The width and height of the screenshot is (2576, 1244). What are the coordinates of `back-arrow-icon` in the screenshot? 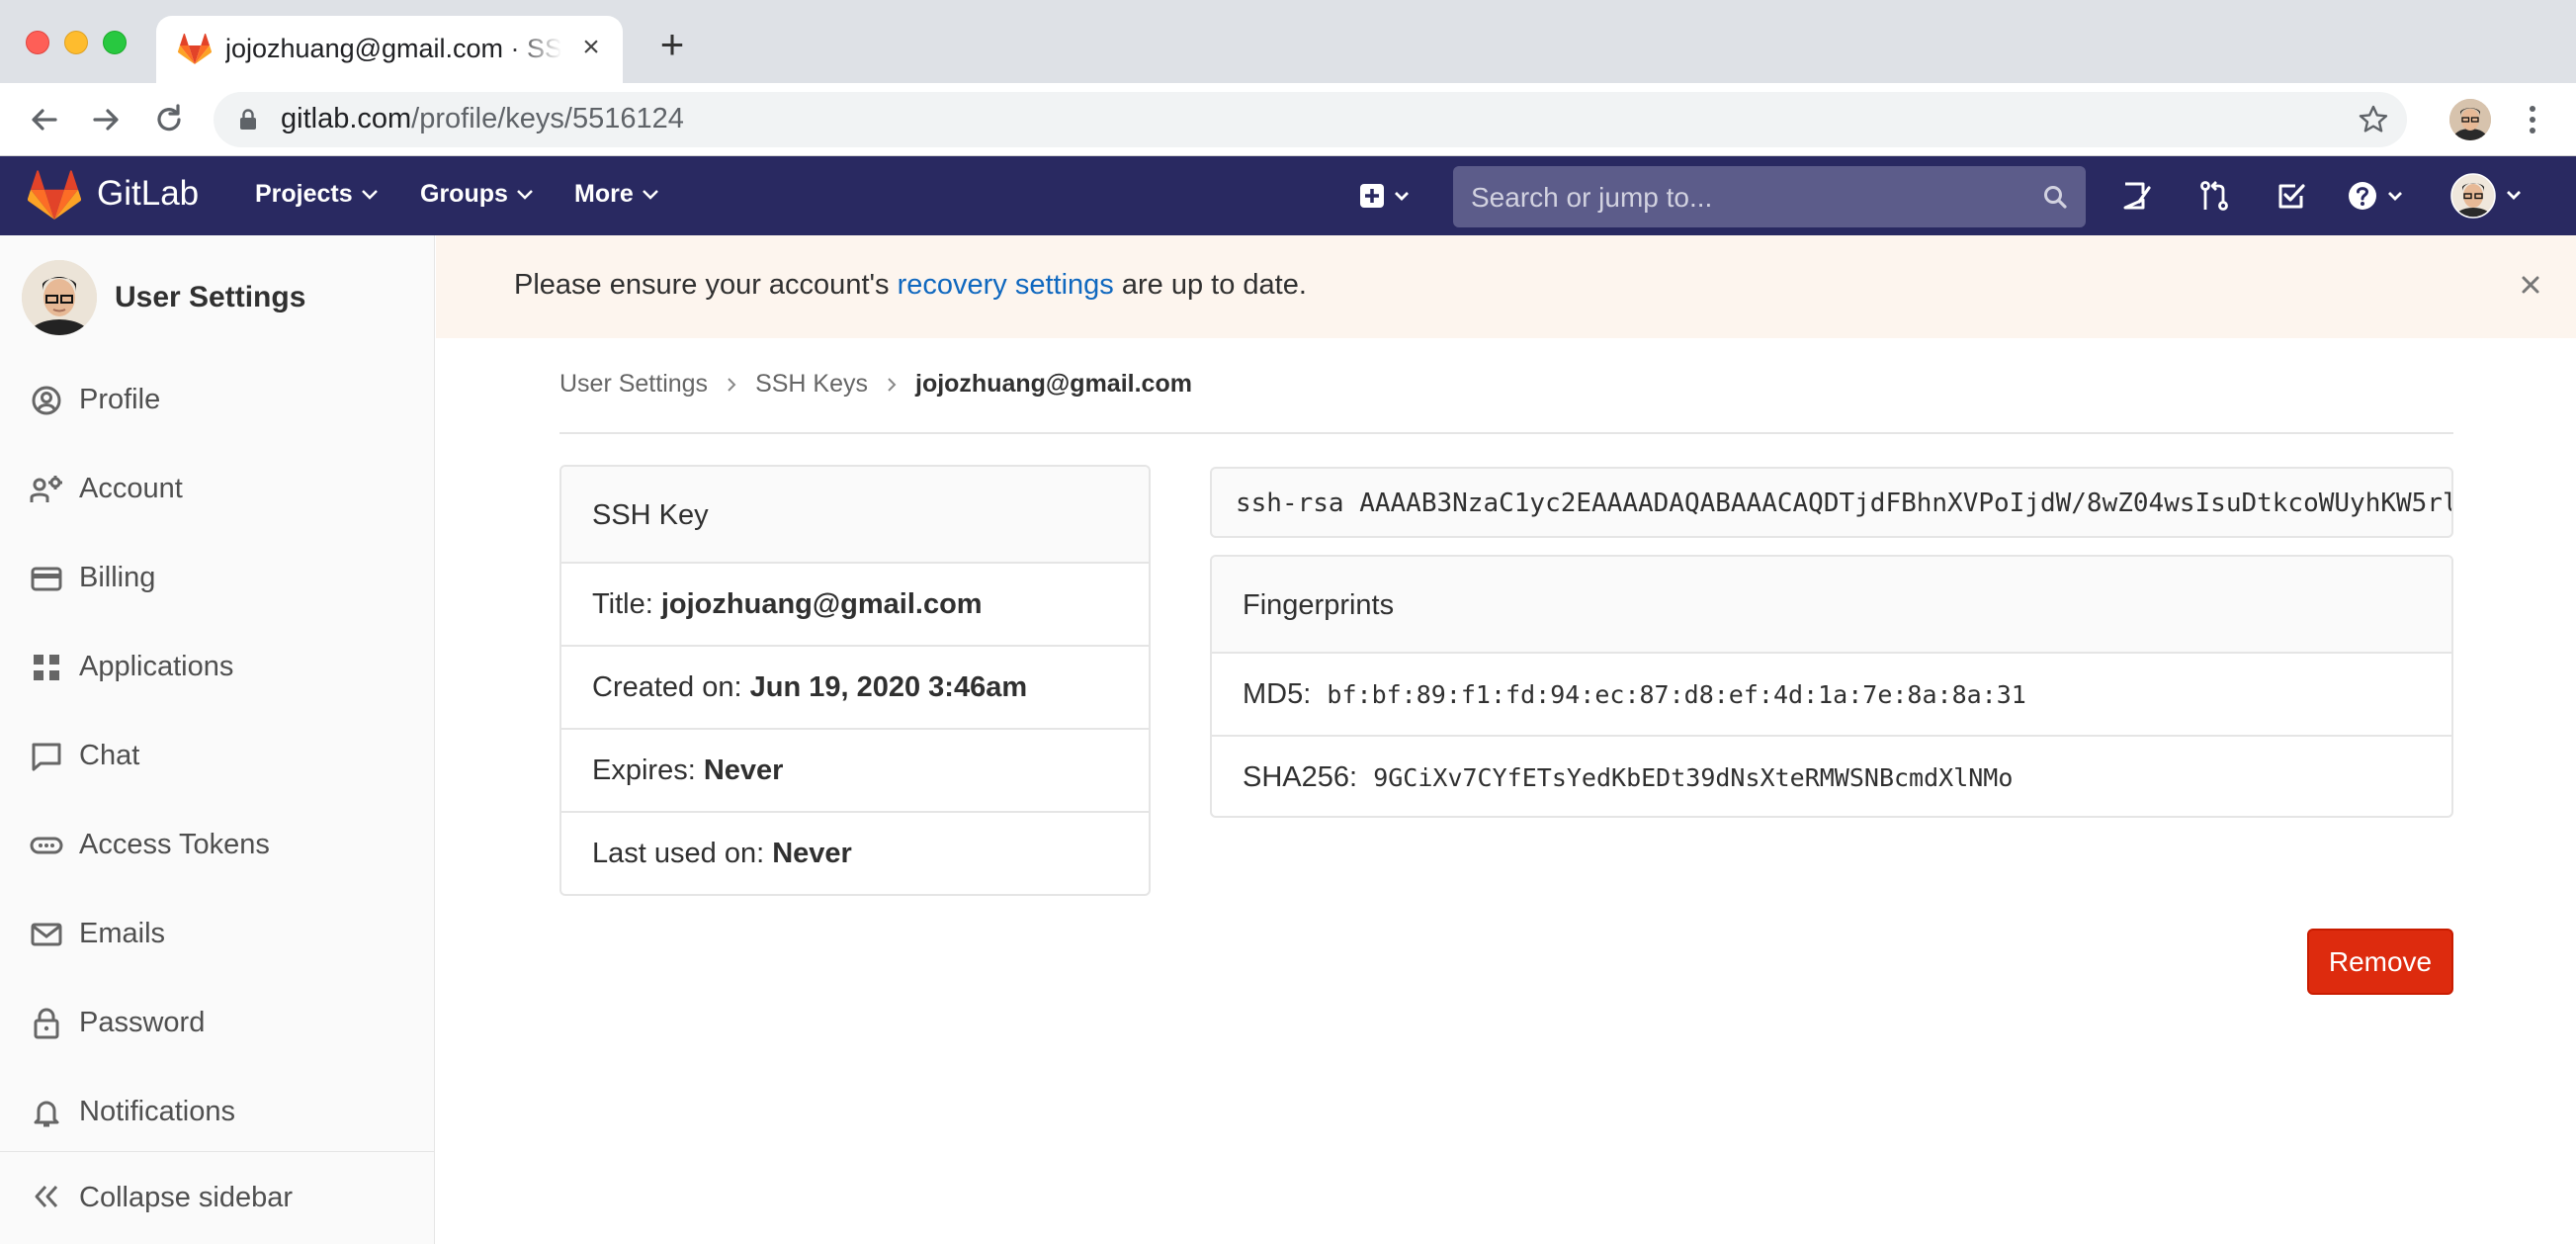 It's located at (44, 119).